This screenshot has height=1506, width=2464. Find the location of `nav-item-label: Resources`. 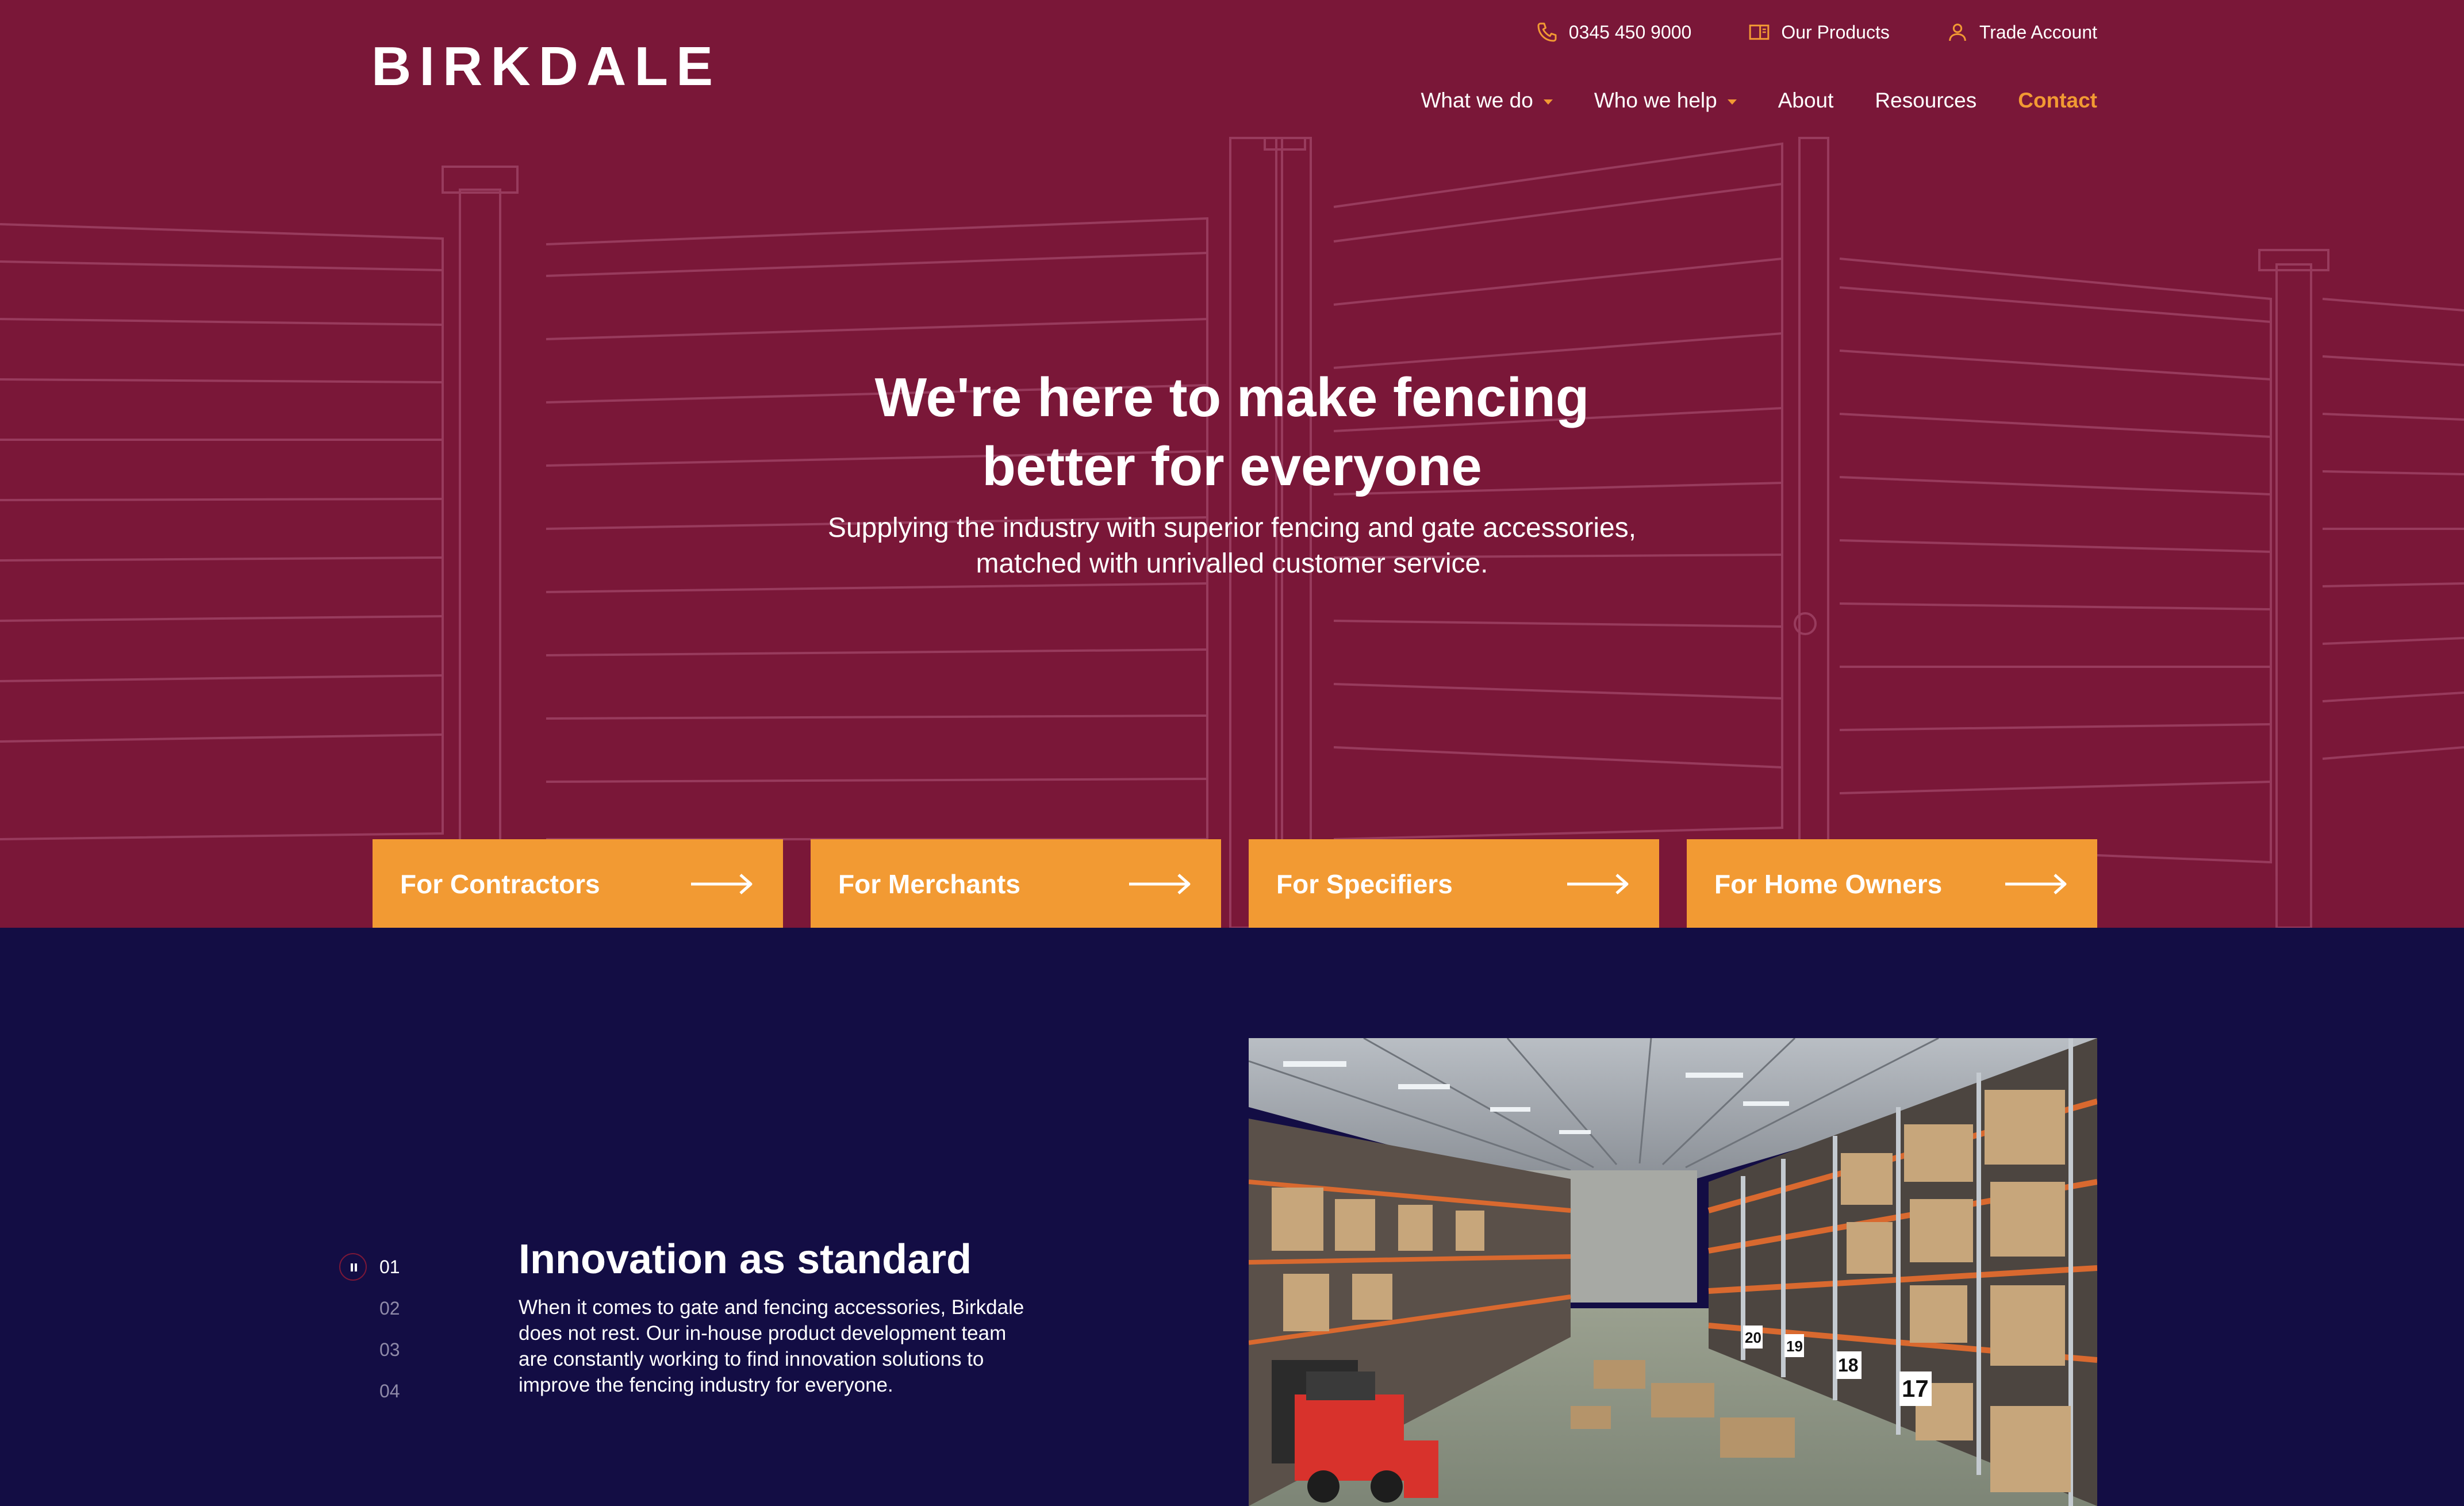

nav-item-label: Resources is located at coordinates (1926, 100).